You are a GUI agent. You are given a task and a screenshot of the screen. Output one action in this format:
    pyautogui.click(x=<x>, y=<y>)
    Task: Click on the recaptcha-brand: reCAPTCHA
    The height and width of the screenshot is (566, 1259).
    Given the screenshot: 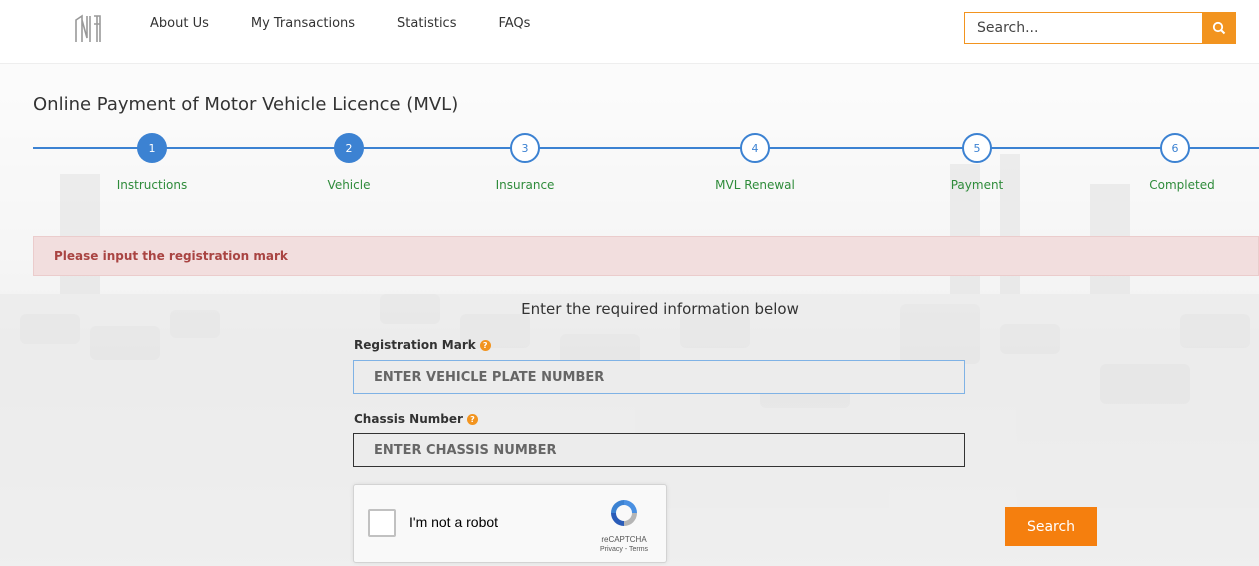 What is the action you would take?
    pyautogui.click(x=624, y=539)
    